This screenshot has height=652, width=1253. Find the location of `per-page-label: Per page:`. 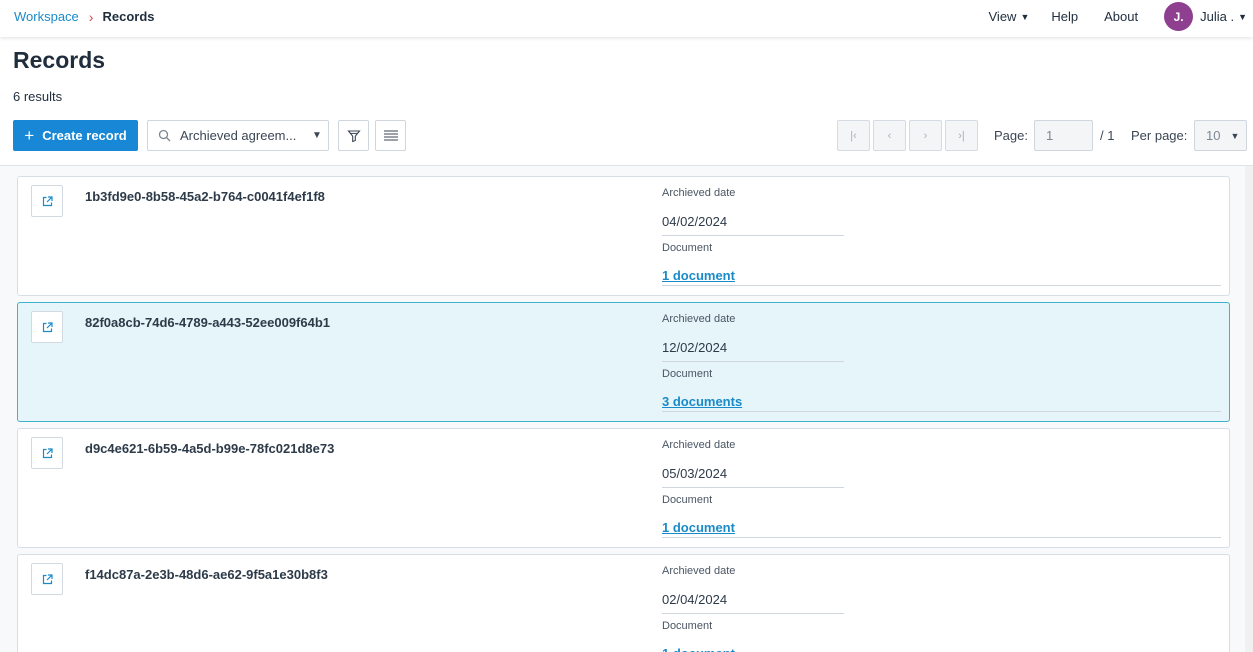

per-page-label: Per page: is located at coordinates (1159, 135).